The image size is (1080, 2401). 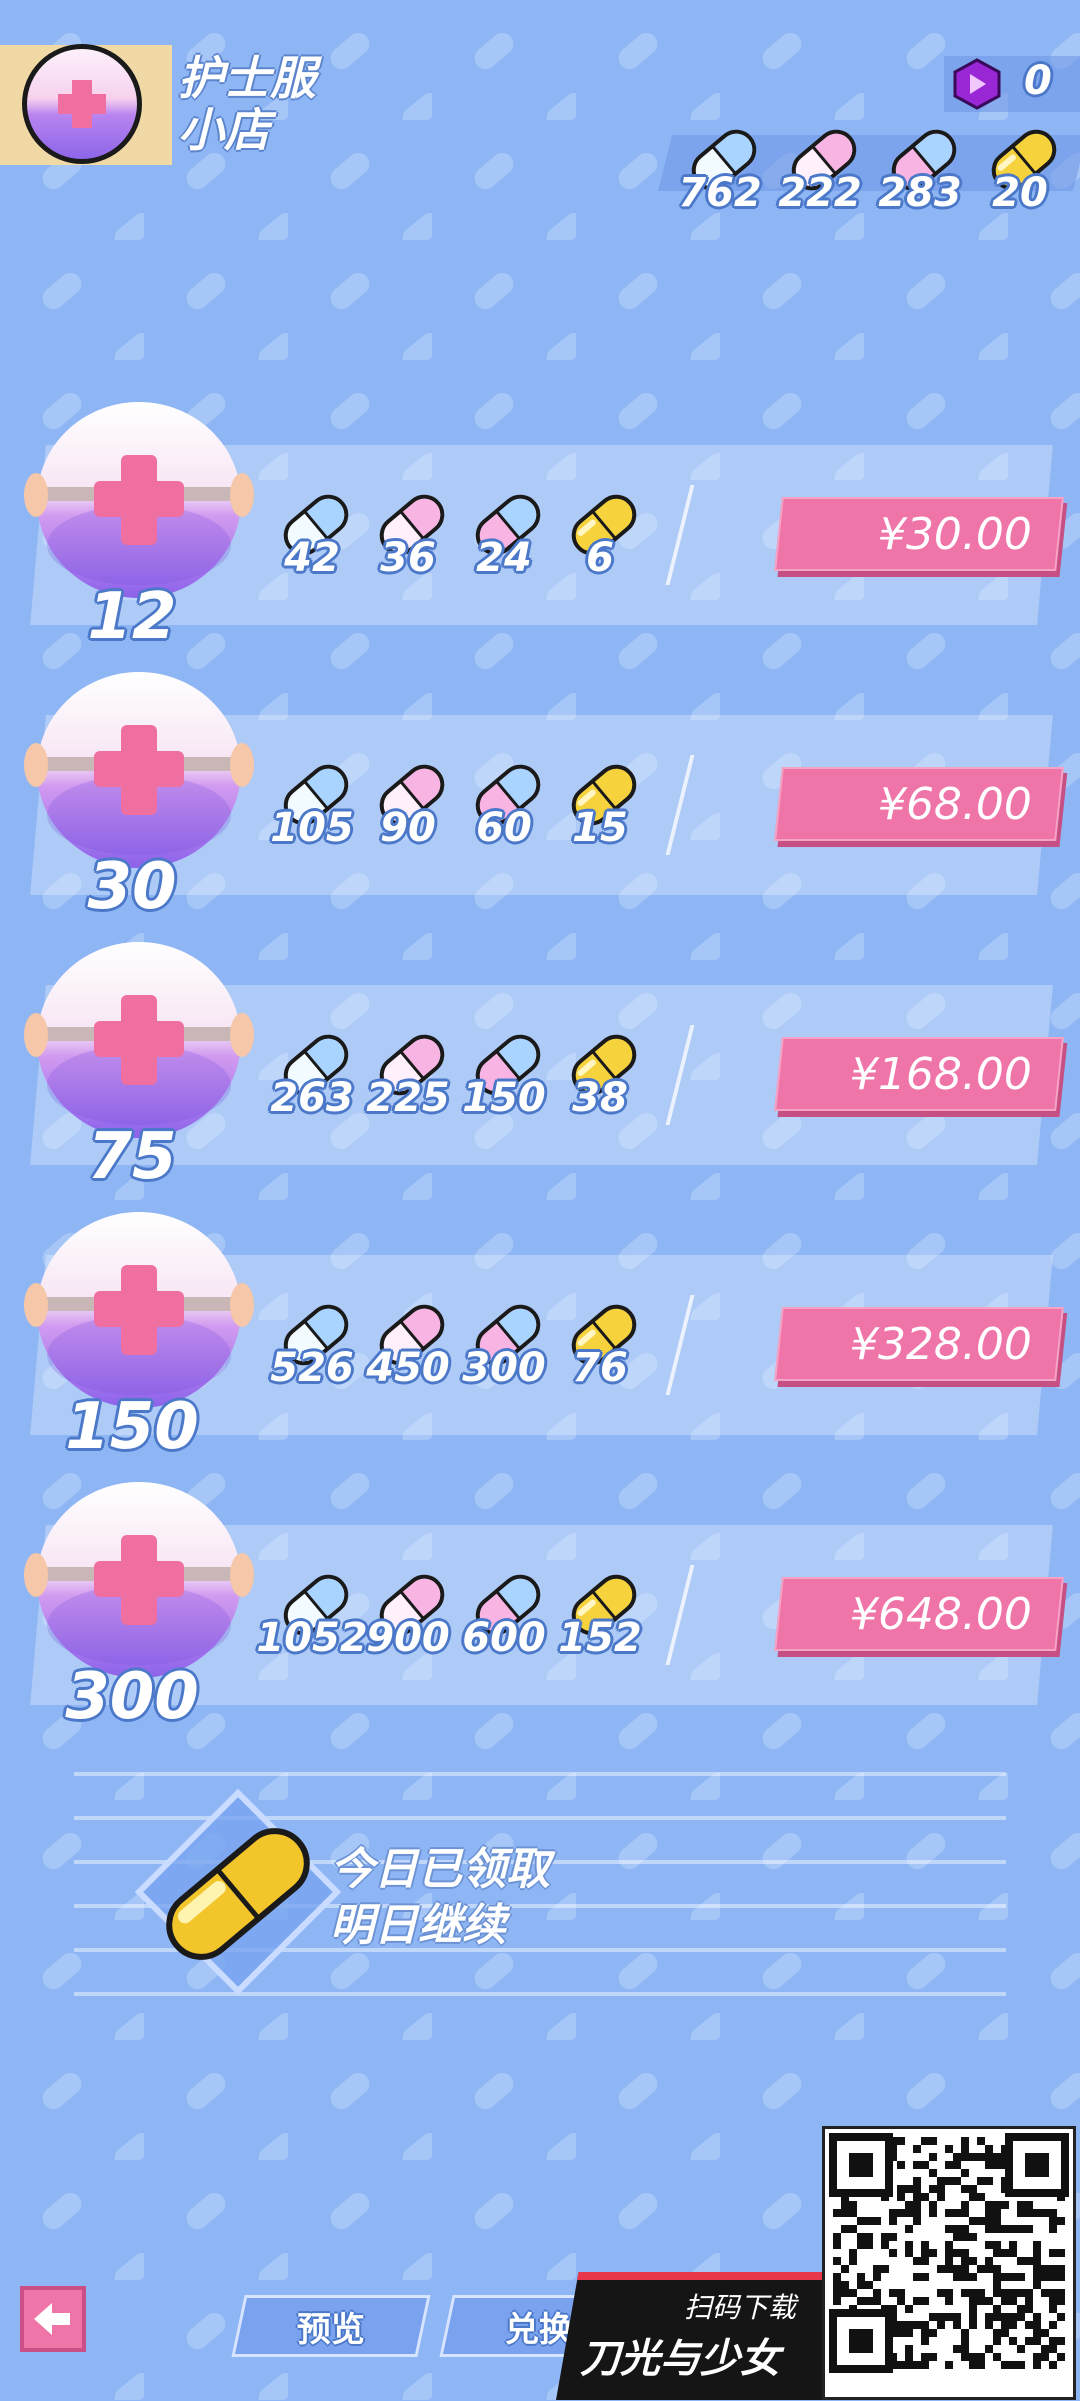 I want to click on package-gold-pill: 152, so click(x=600, y=1620).